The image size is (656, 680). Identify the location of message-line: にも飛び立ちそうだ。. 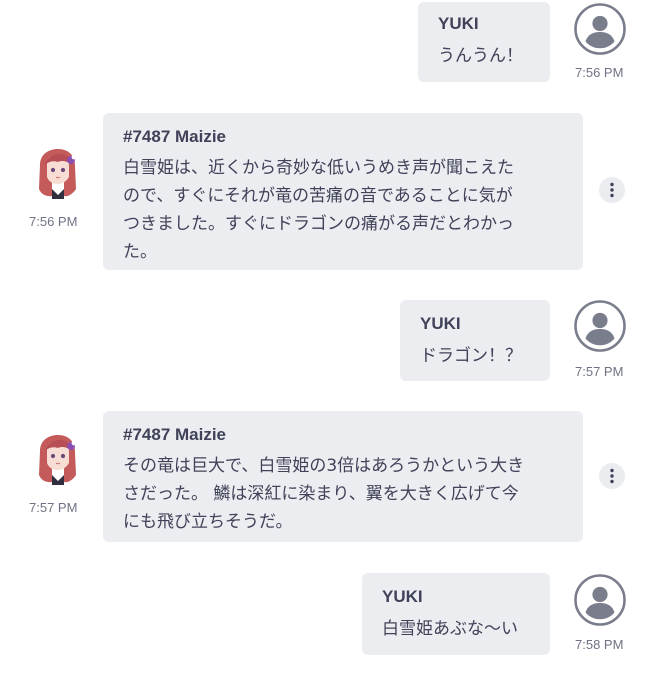
(208, 522).